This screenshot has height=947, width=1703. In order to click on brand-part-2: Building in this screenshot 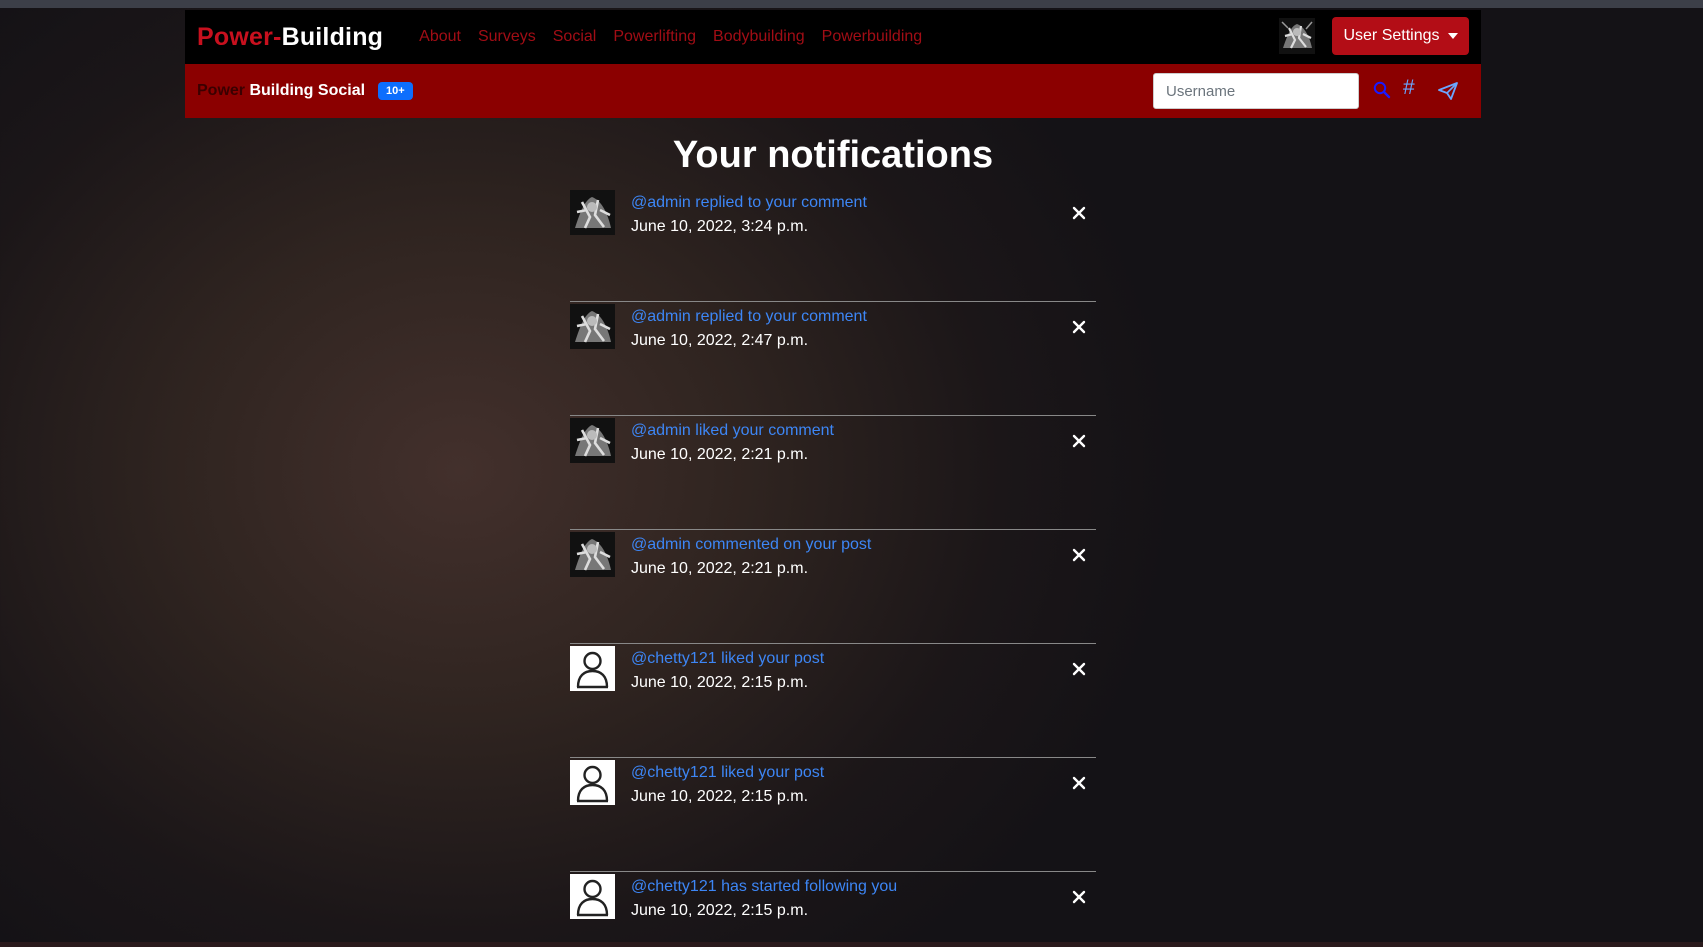, I will do `click(332, 36)`.